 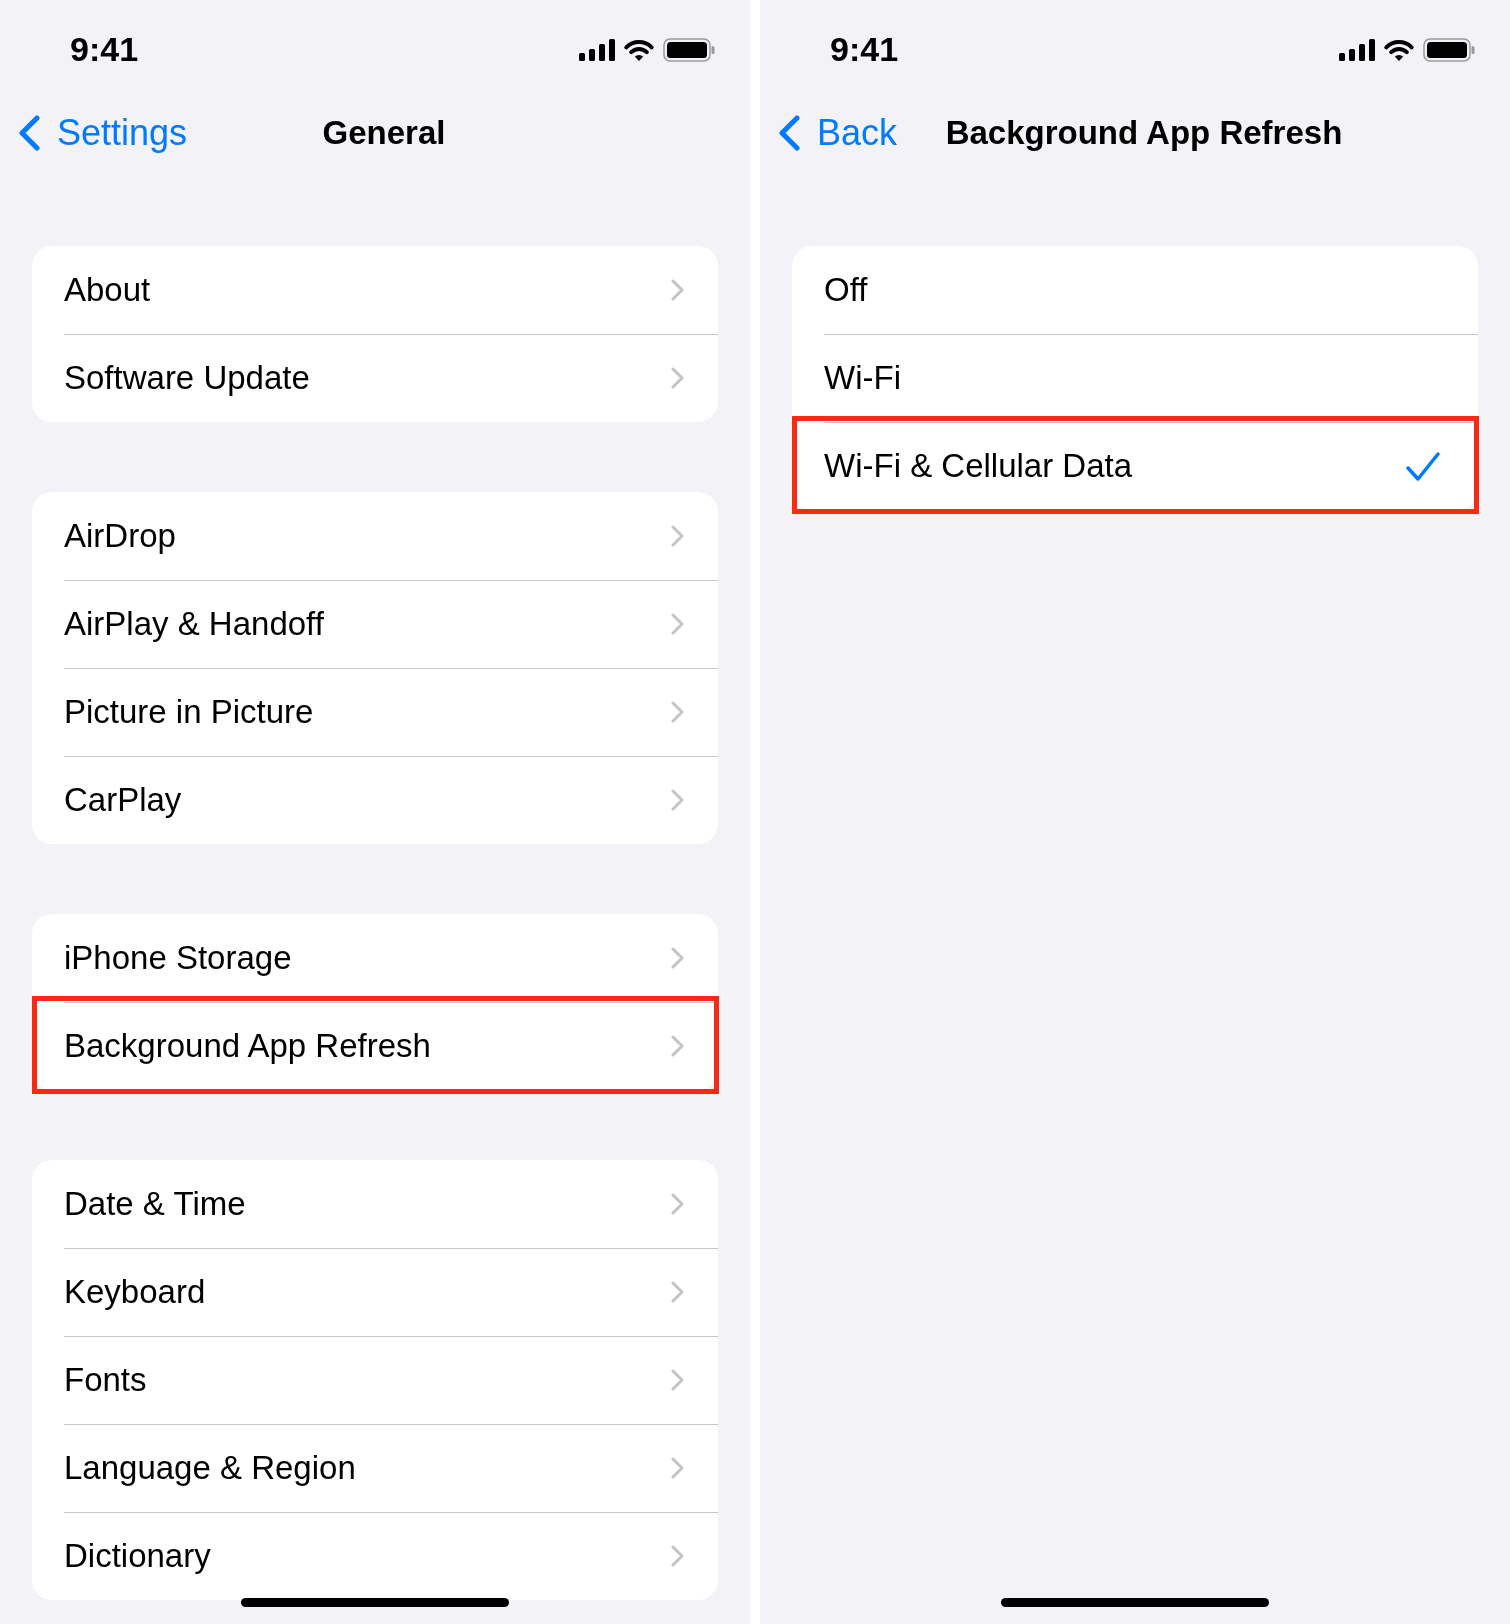 What do you see at coordinates (375, 1046) in the screenshot?
I see `settings-row: Background App Refresh` at bounding box center [375, 1046].